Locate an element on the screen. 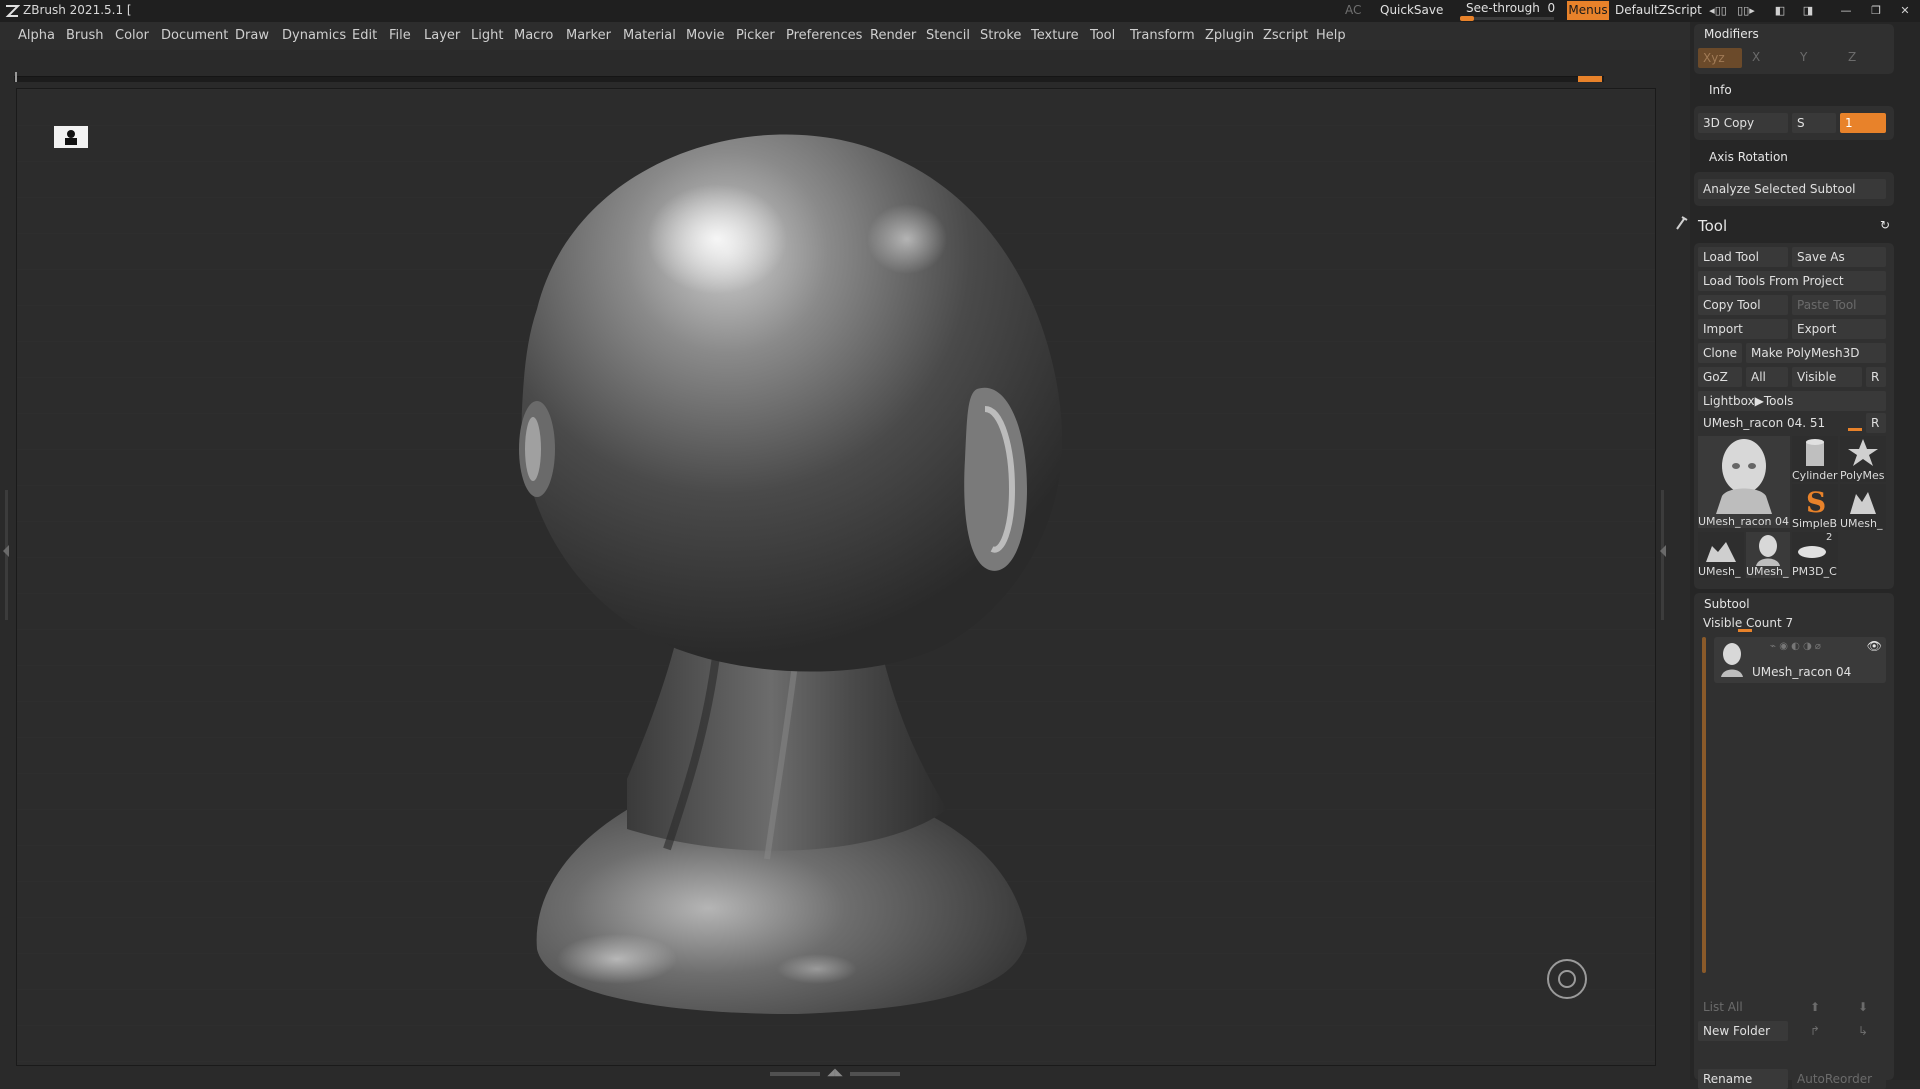 The height and width of the screenshot is (1089, 1920). info-title: Info is located at coordinates (1720, 90).